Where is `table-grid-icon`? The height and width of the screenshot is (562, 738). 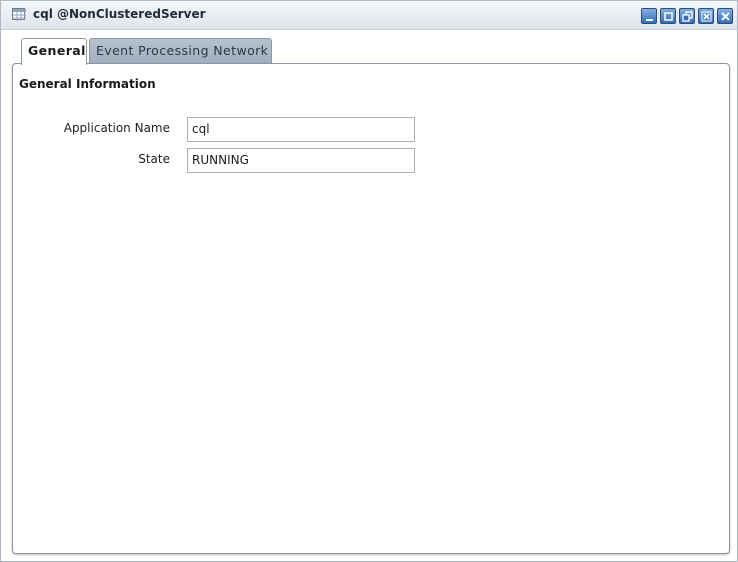 table-grid-icon is located at coordinates (19, 14).